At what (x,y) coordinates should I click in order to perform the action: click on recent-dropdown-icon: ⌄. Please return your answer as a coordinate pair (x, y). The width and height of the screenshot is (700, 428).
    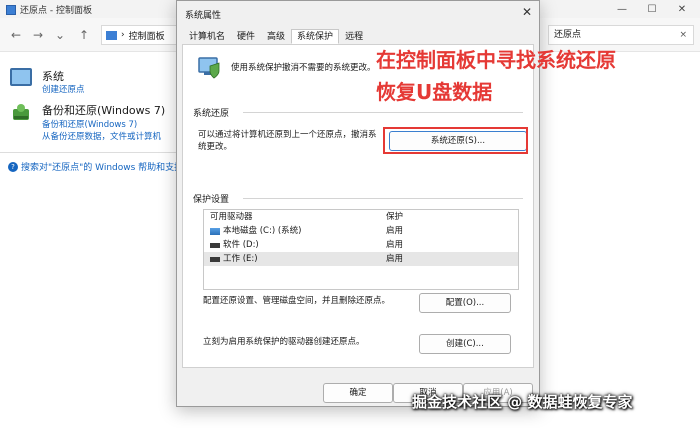
    Looking at the image, I should click on (60, 35).